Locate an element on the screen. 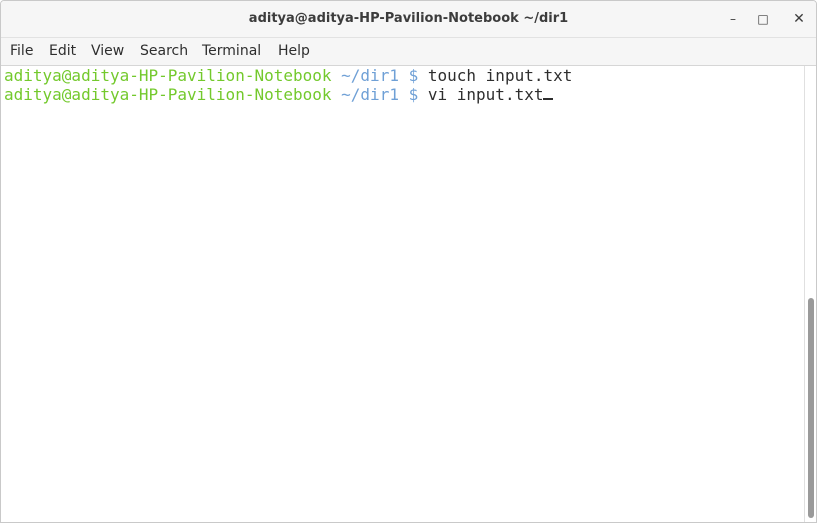  minimize-button: – is located at coordinates (733, 19).